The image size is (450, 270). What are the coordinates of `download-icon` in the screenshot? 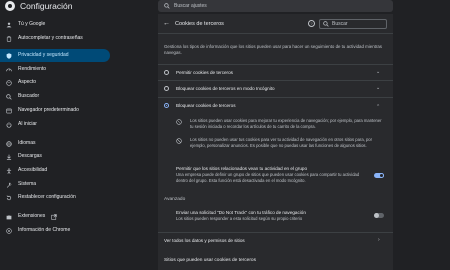 It's located at (9, 157).